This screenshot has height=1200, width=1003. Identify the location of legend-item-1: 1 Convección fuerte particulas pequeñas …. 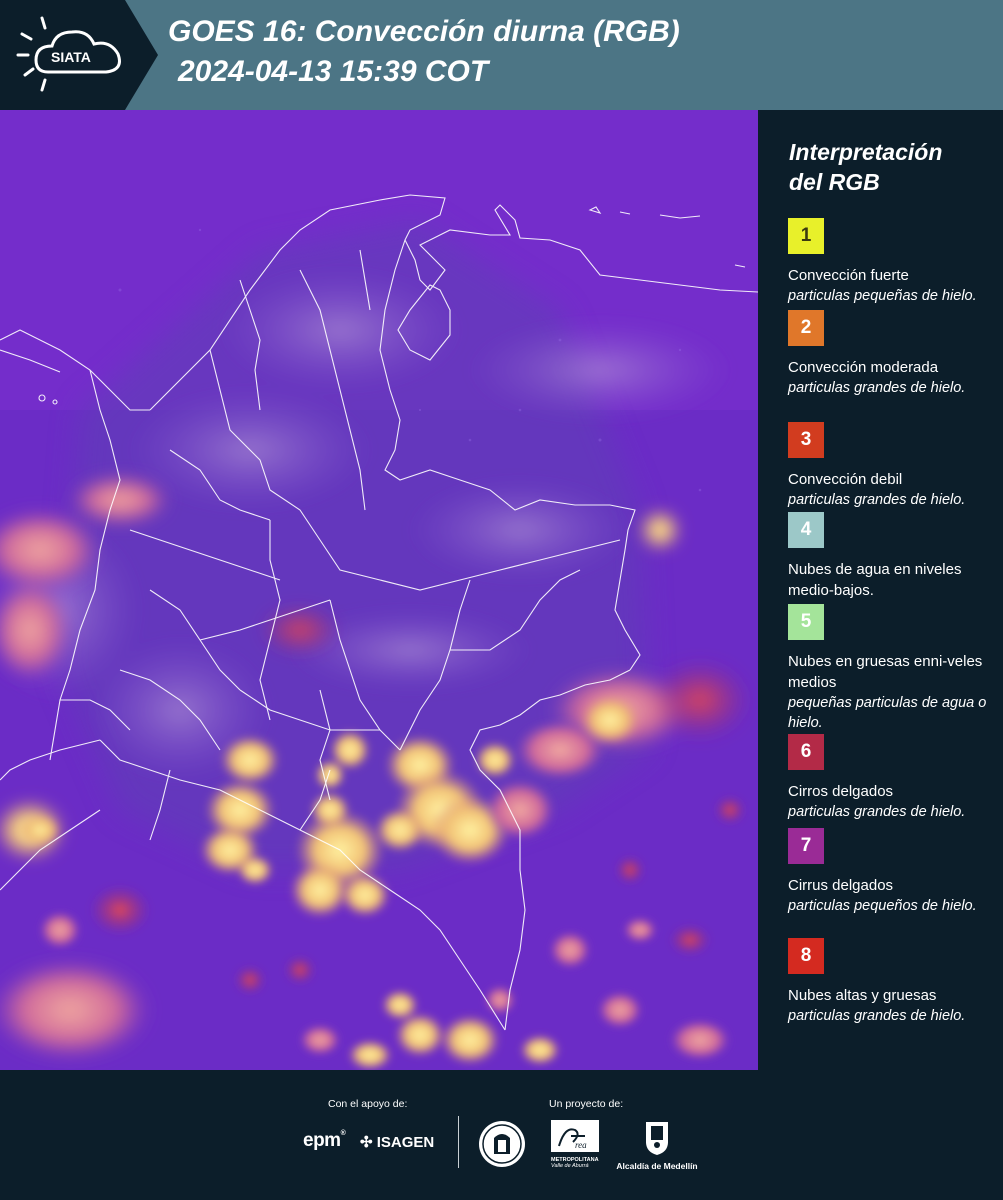
(888, 262).